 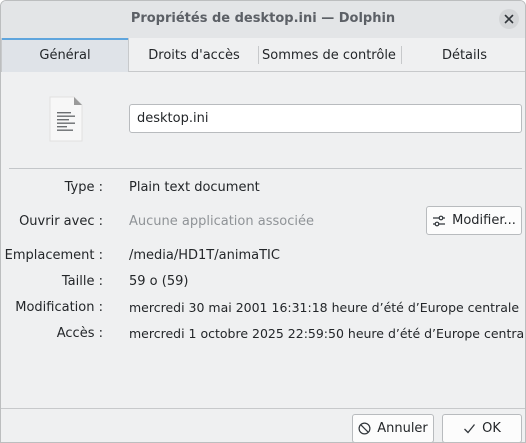 I want to click on size-value: 59 o (59), so click(x=159, y=281).